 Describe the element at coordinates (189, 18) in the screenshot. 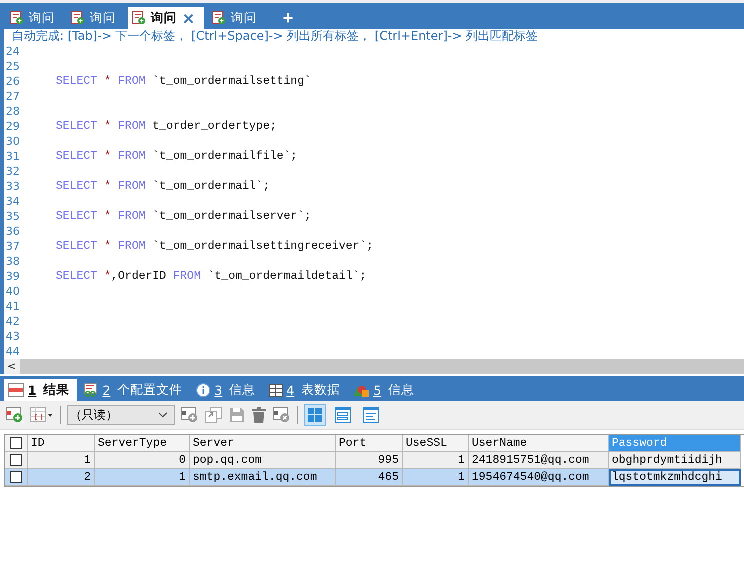

I see `close-icon: ×` at that location.